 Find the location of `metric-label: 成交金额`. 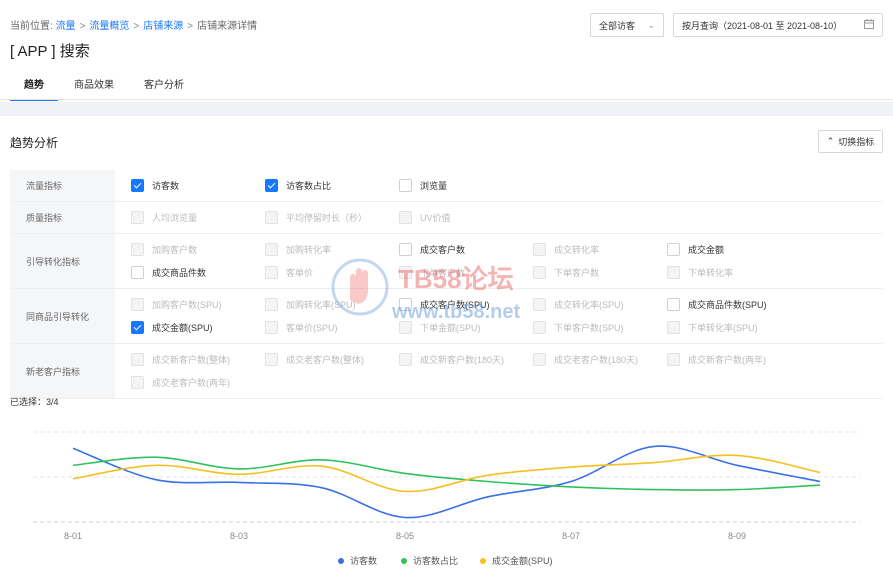

metric-label: 成交金额 is located at coordinates (706, 250).